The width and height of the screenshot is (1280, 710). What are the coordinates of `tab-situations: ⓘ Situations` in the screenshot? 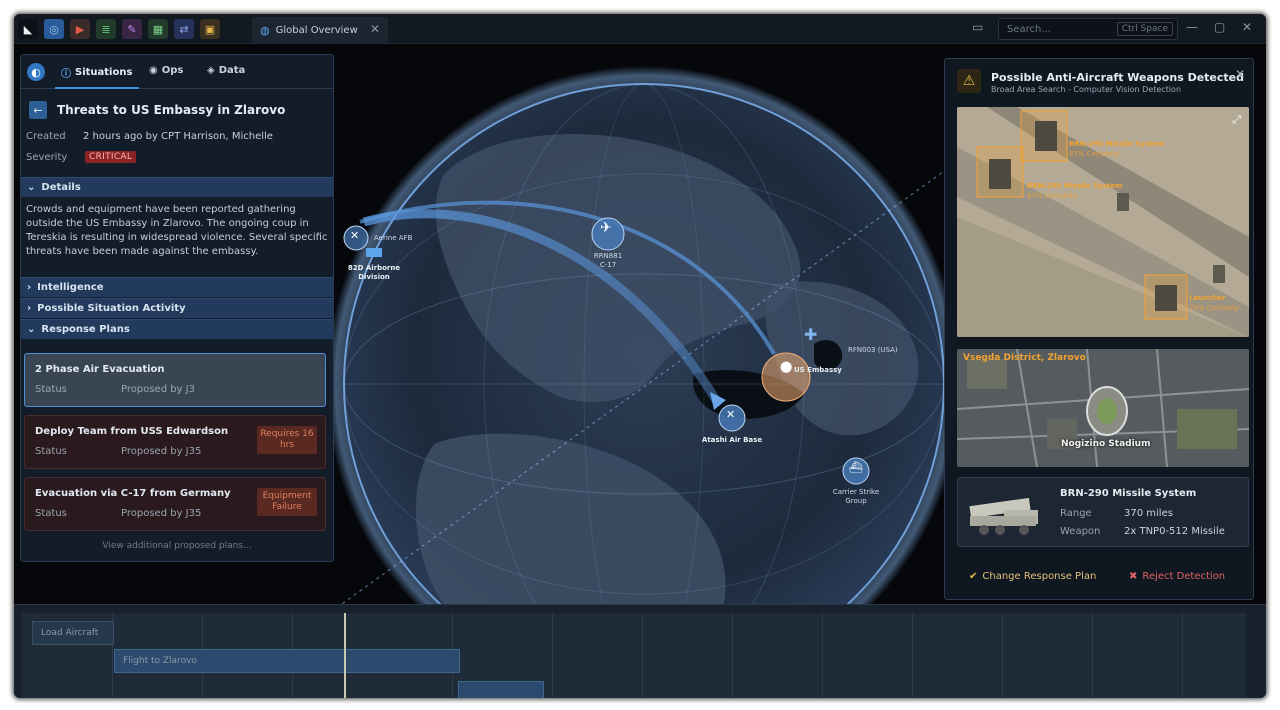 It's located at (96, 72).